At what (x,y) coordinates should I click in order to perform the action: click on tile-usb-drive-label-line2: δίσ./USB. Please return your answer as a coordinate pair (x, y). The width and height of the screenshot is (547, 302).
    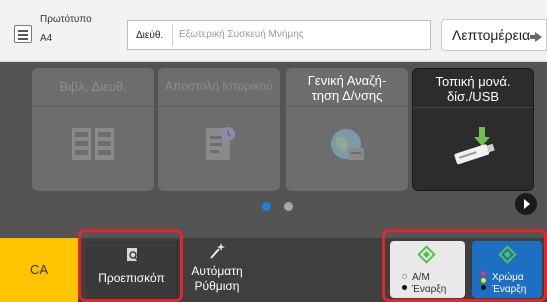
    Looking at the image, I should click on (473, 96).